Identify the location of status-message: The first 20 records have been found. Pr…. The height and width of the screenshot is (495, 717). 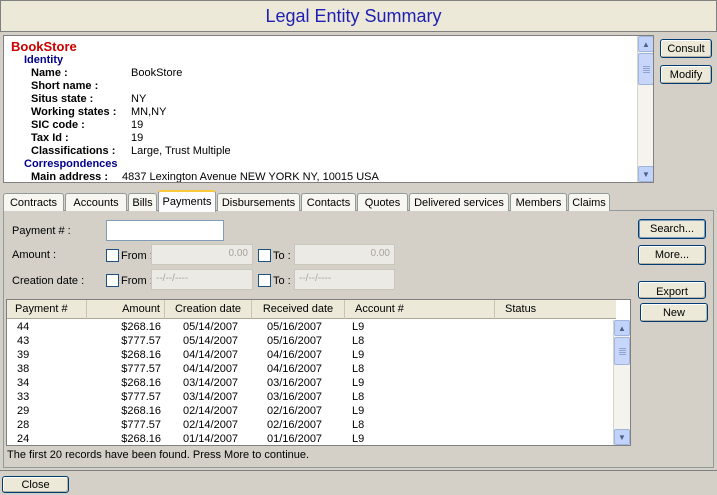
(158, 455).